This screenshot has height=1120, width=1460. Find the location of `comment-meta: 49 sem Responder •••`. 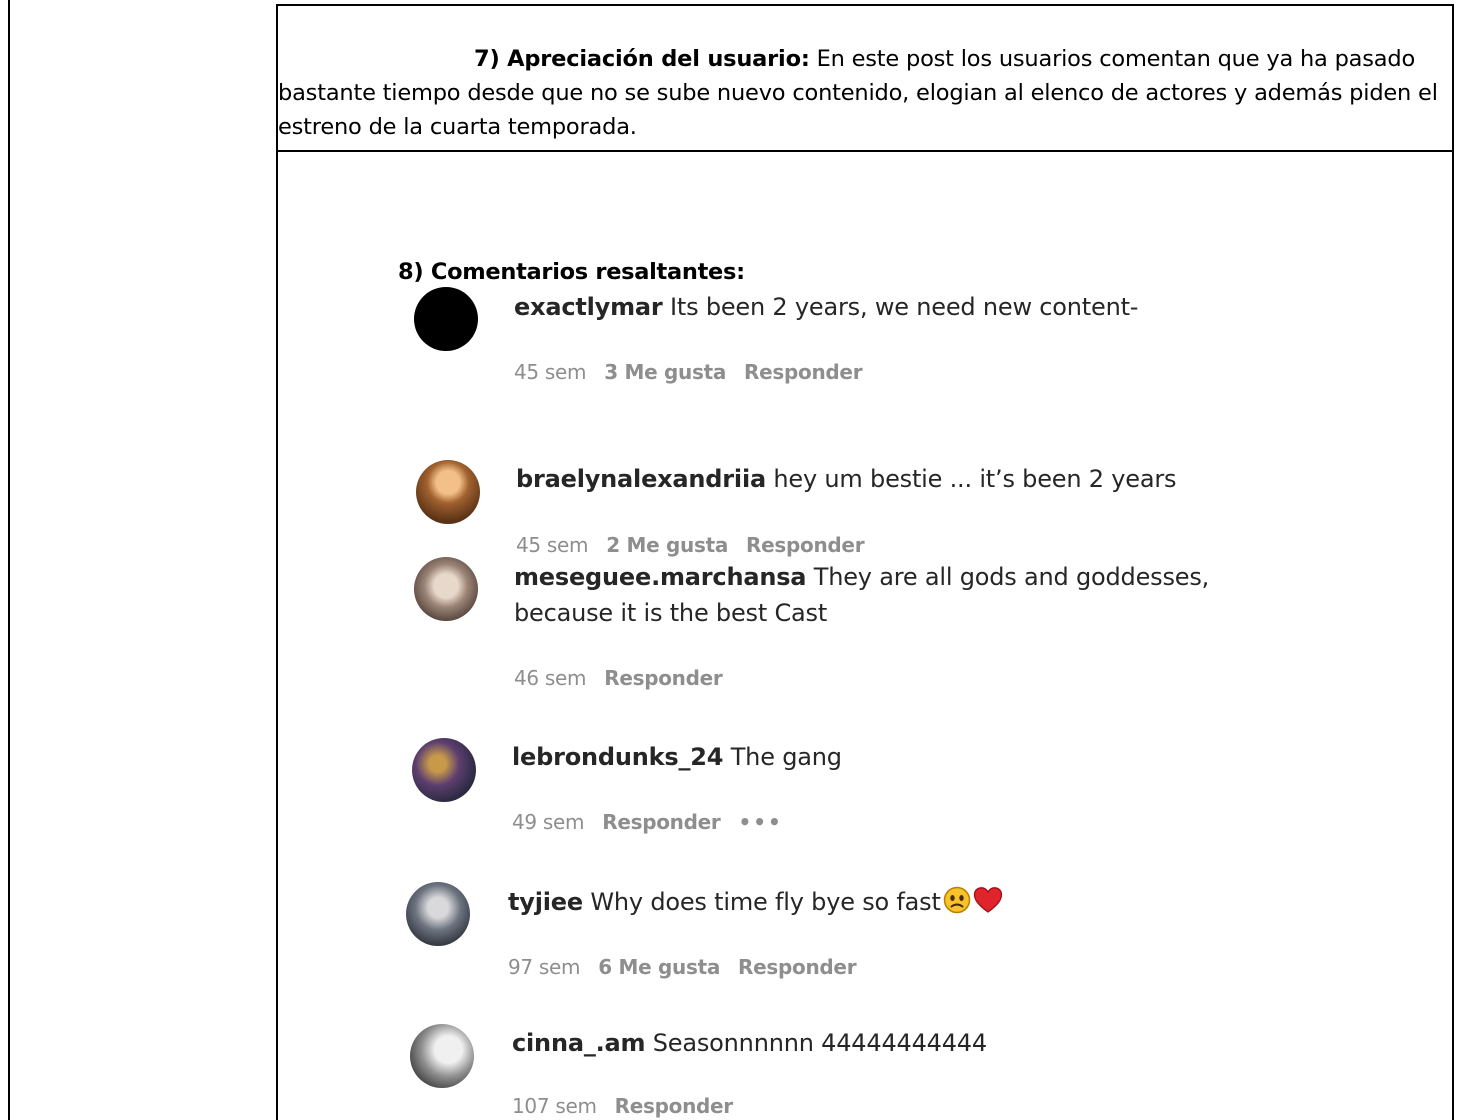

comment-meta: 49 sem Responder ••• is located at coordinates (656, 822).